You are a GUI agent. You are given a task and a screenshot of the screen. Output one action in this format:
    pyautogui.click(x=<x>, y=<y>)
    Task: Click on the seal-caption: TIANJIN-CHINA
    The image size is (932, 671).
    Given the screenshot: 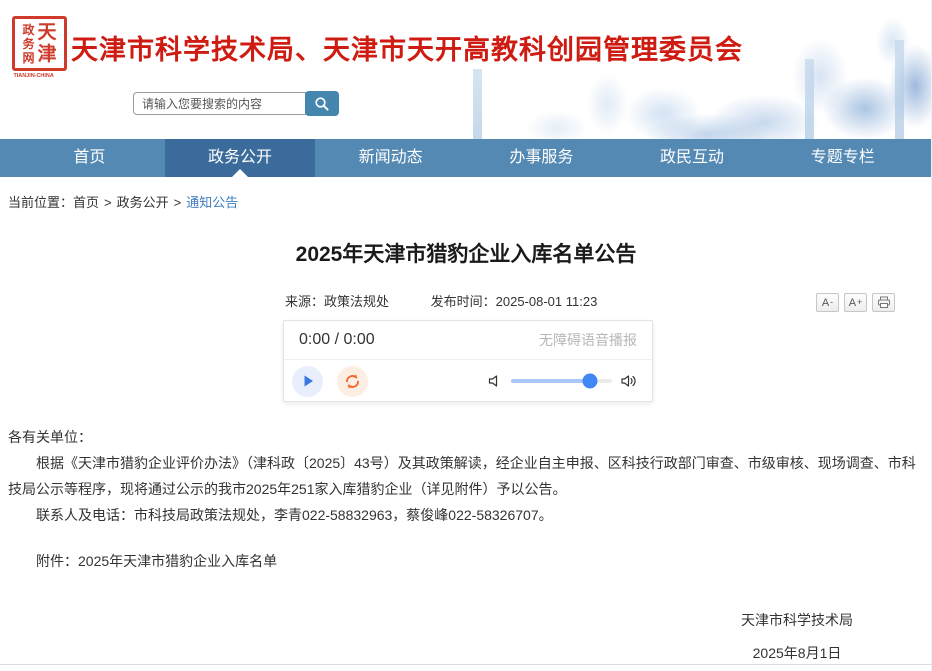 What is the action you would take?
    pyautogui.click(x=33, y=76)
    